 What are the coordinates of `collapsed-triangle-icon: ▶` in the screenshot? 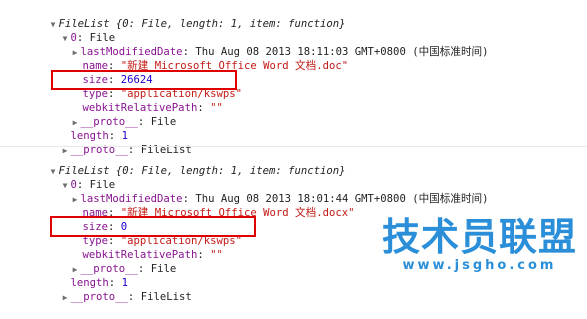 It's located at (65, 298).